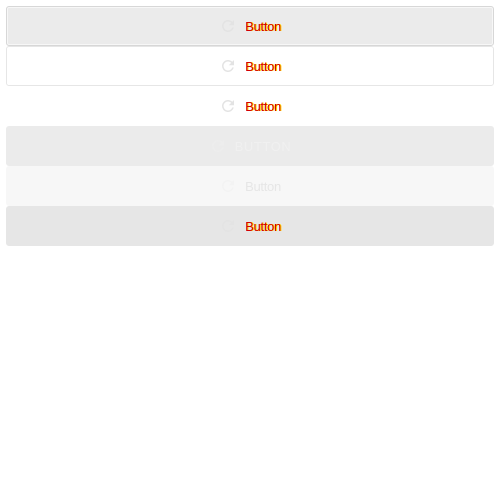  I want to click on refresh-button-2: Button, so click(250, 66).